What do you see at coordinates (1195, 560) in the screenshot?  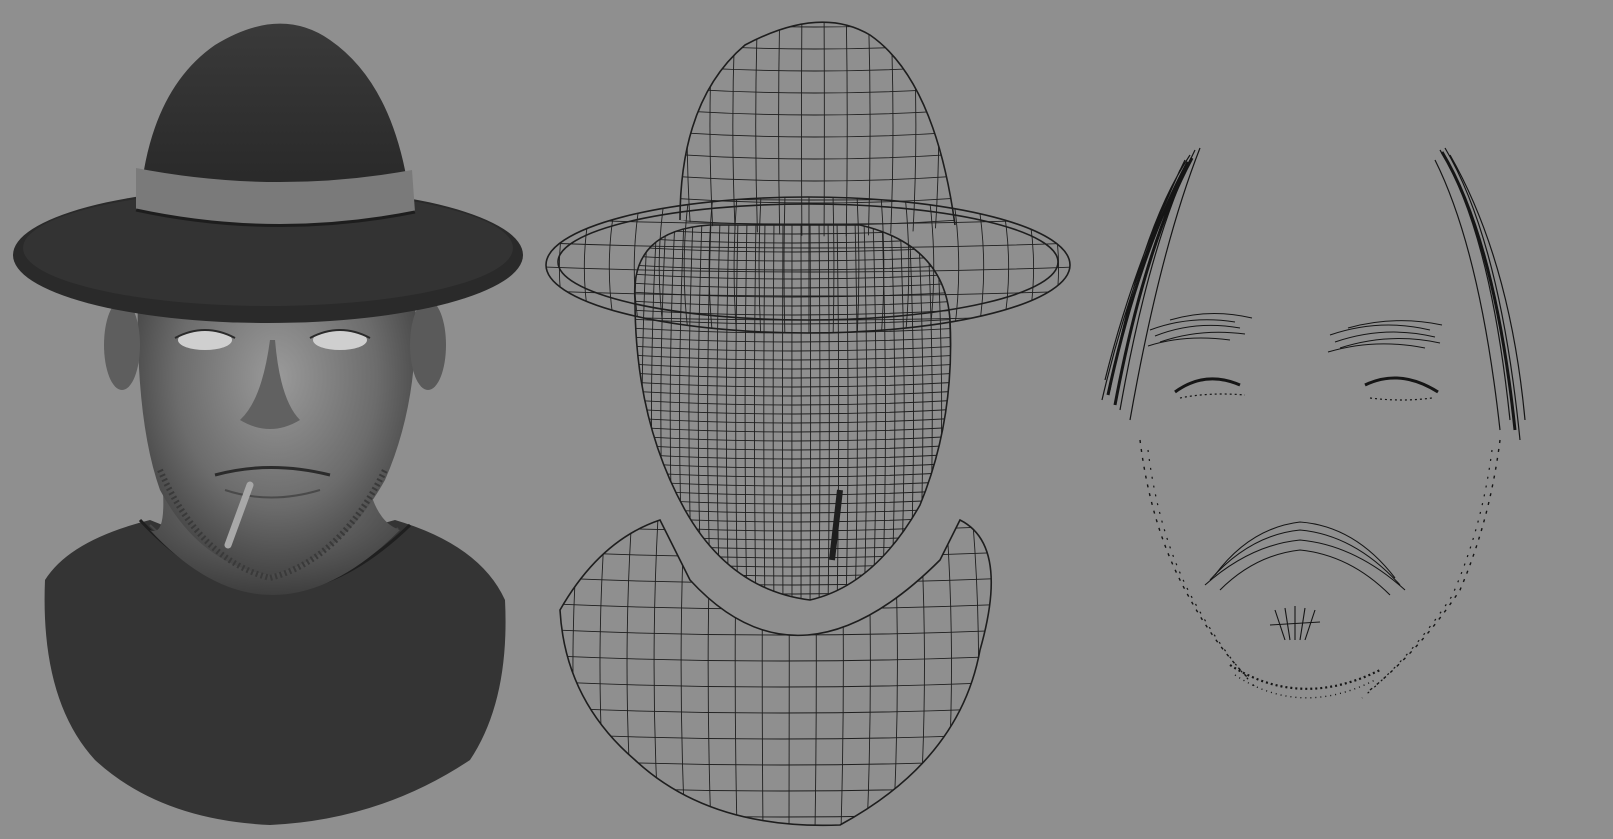 I see `jaw-stubble-left` at bounding box center [1195, 560].